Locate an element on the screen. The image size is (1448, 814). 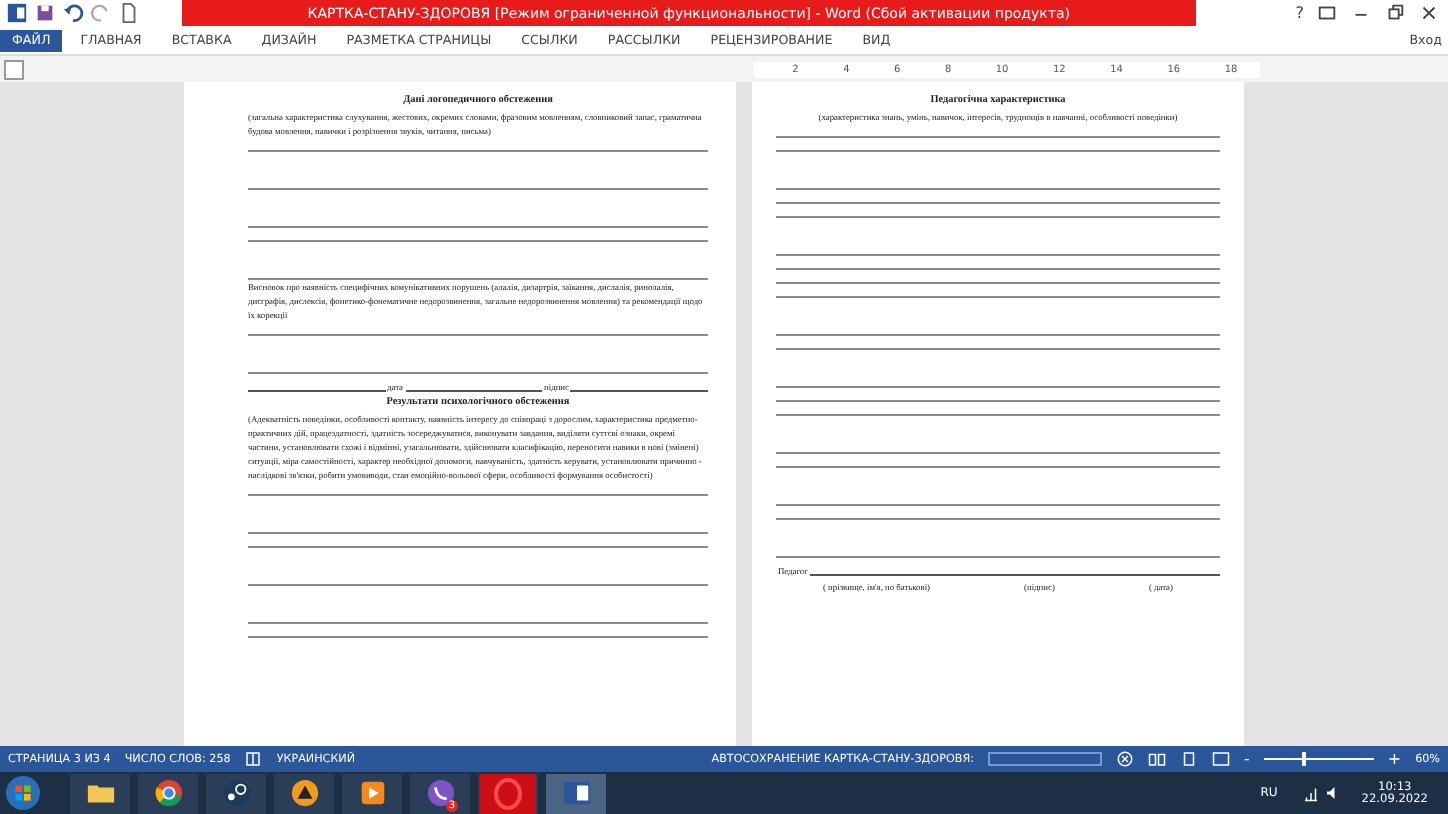
help-button: ? is located at coordinates (1299, 13).